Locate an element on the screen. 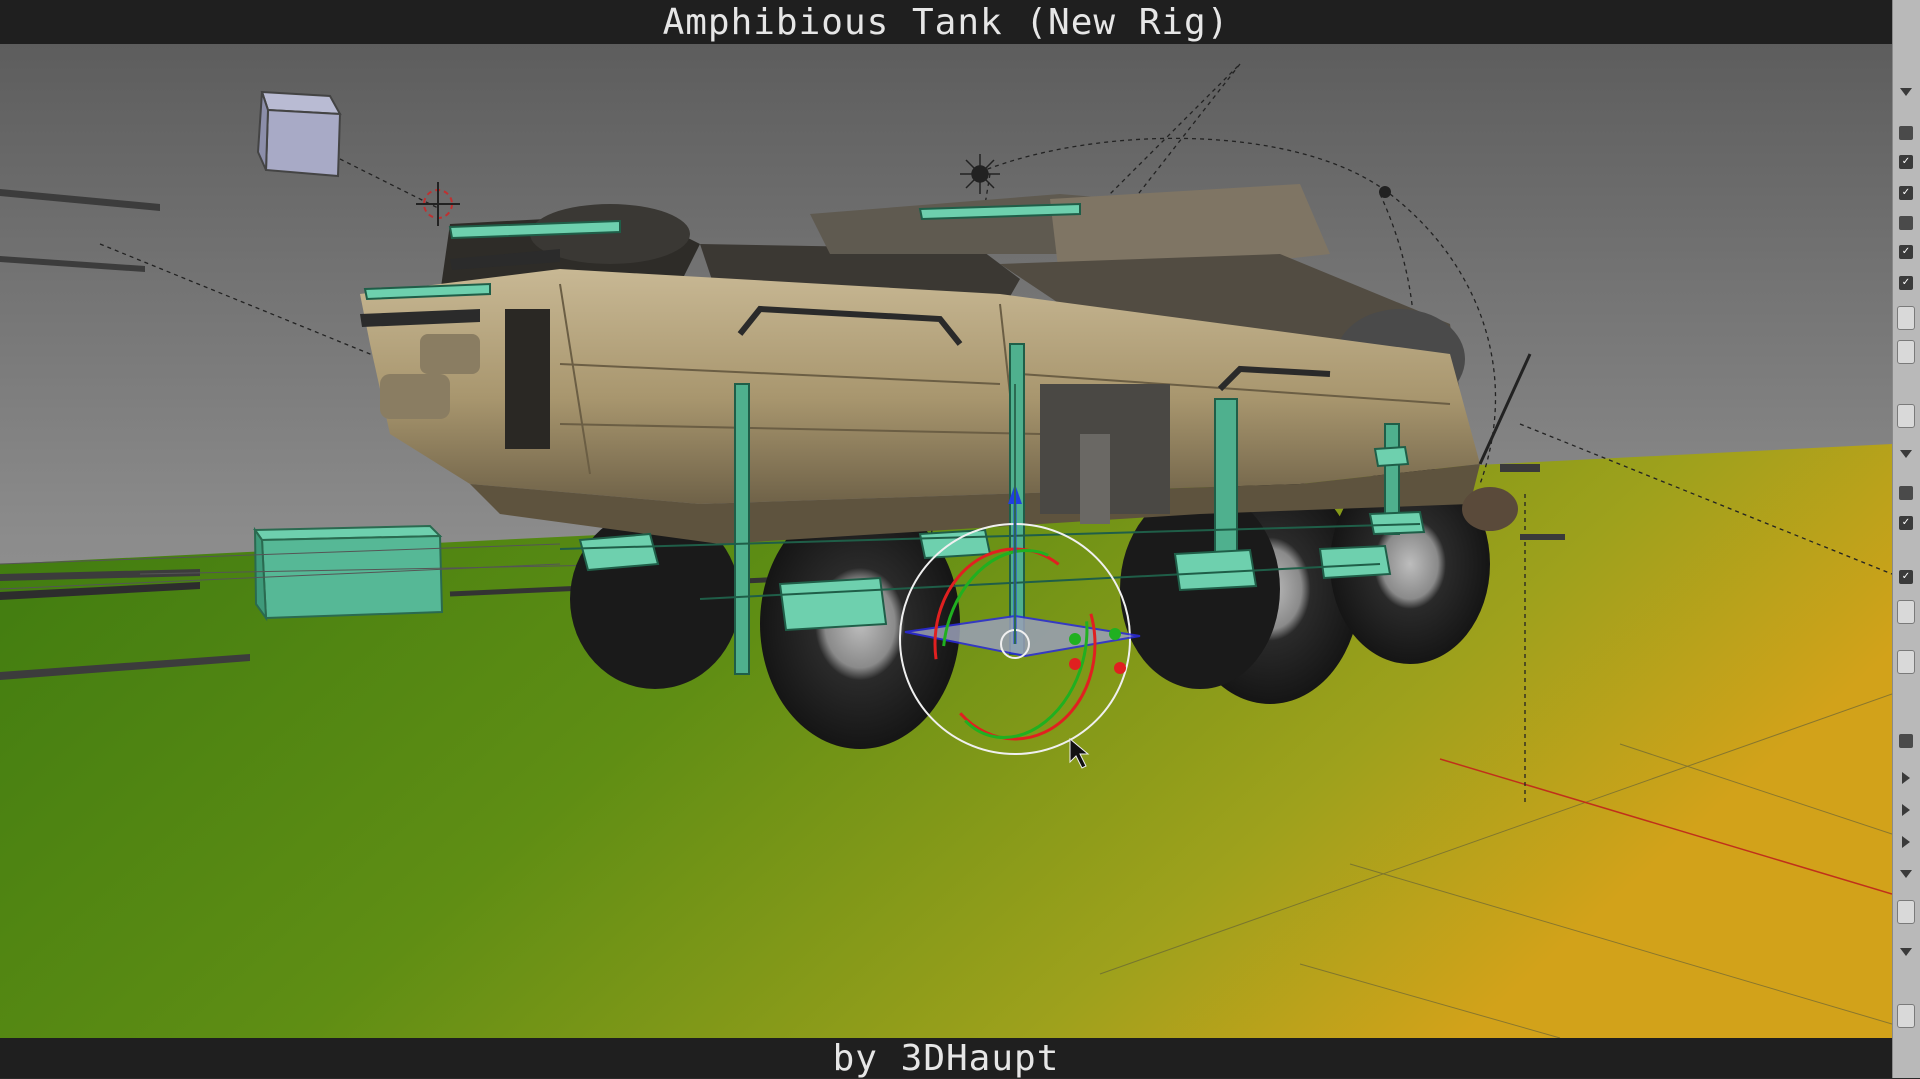 Image resolution: width=1920 pixels, height=1079 pixels. title-bar: Amphibious Tank (New Rig) is located at coordinates (946, 22).